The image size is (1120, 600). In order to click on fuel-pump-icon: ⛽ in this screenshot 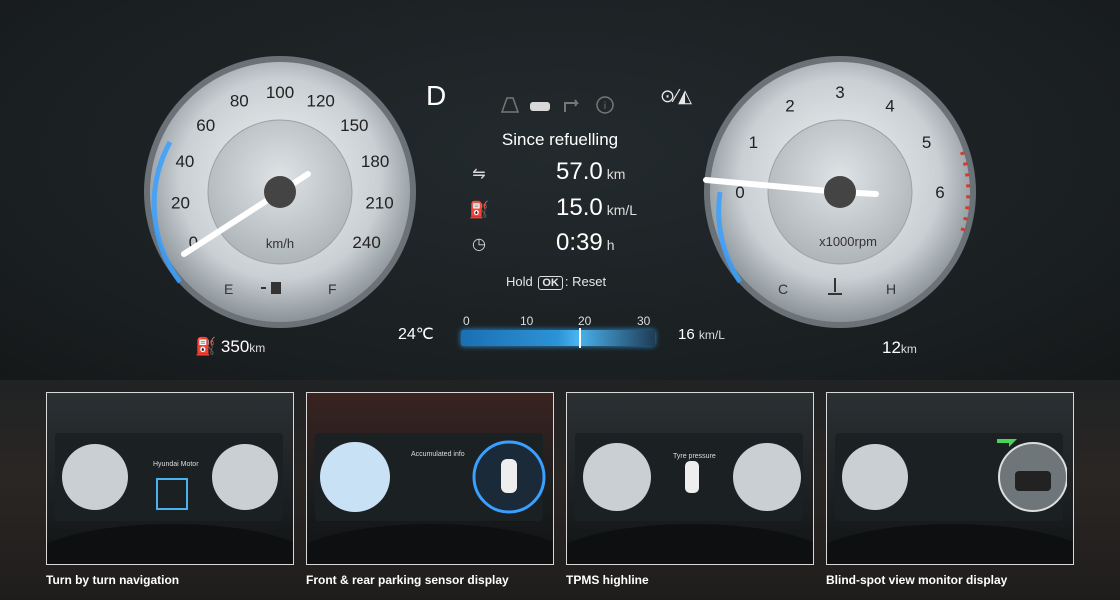, I will do `click(479, 210)`.